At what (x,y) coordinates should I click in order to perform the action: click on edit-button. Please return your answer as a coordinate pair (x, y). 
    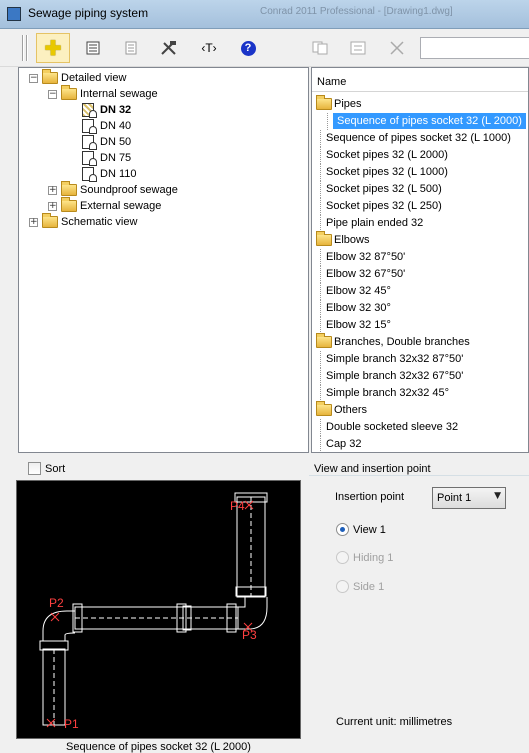
    Looking at the image, I should click on (358, 48).